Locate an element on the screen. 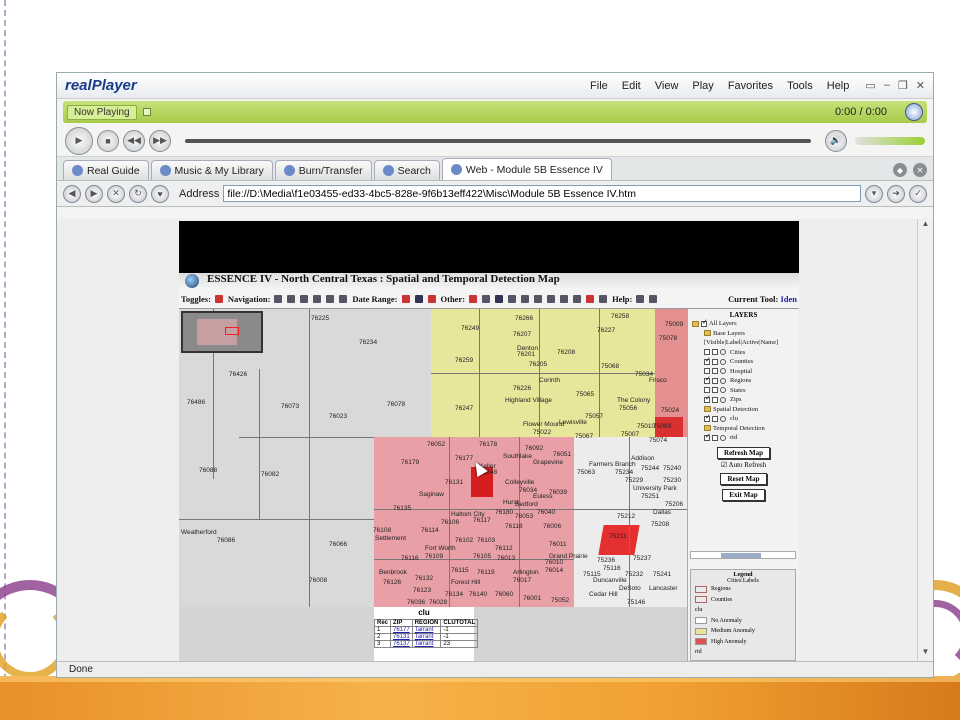 The width and height of the screenshot is (960, 720). auto-refresh-toggle: ☑ Auto Refresh is located at coordinates (743, 465).